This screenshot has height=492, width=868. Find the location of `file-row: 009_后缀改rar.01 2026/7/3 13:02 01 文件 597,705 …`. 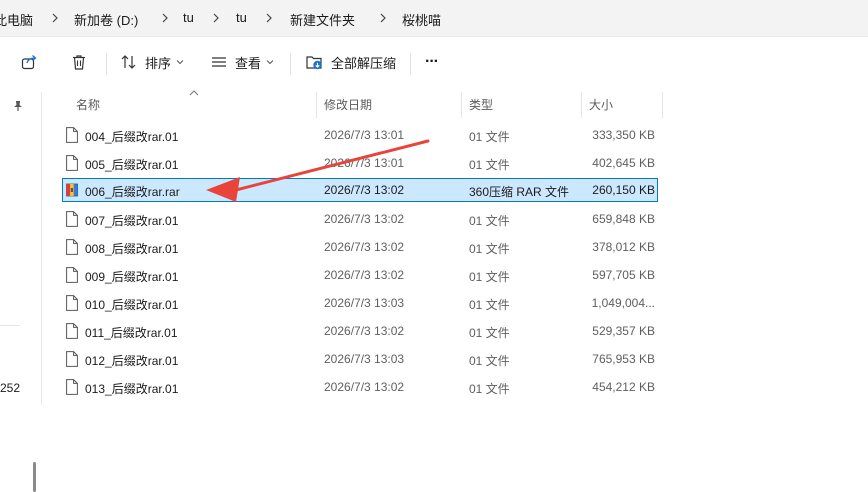

file-row: 009_后缀改rar.01 2026/7/3 13:02 01 文件 597,705 … is located at coordinates (360, 275).